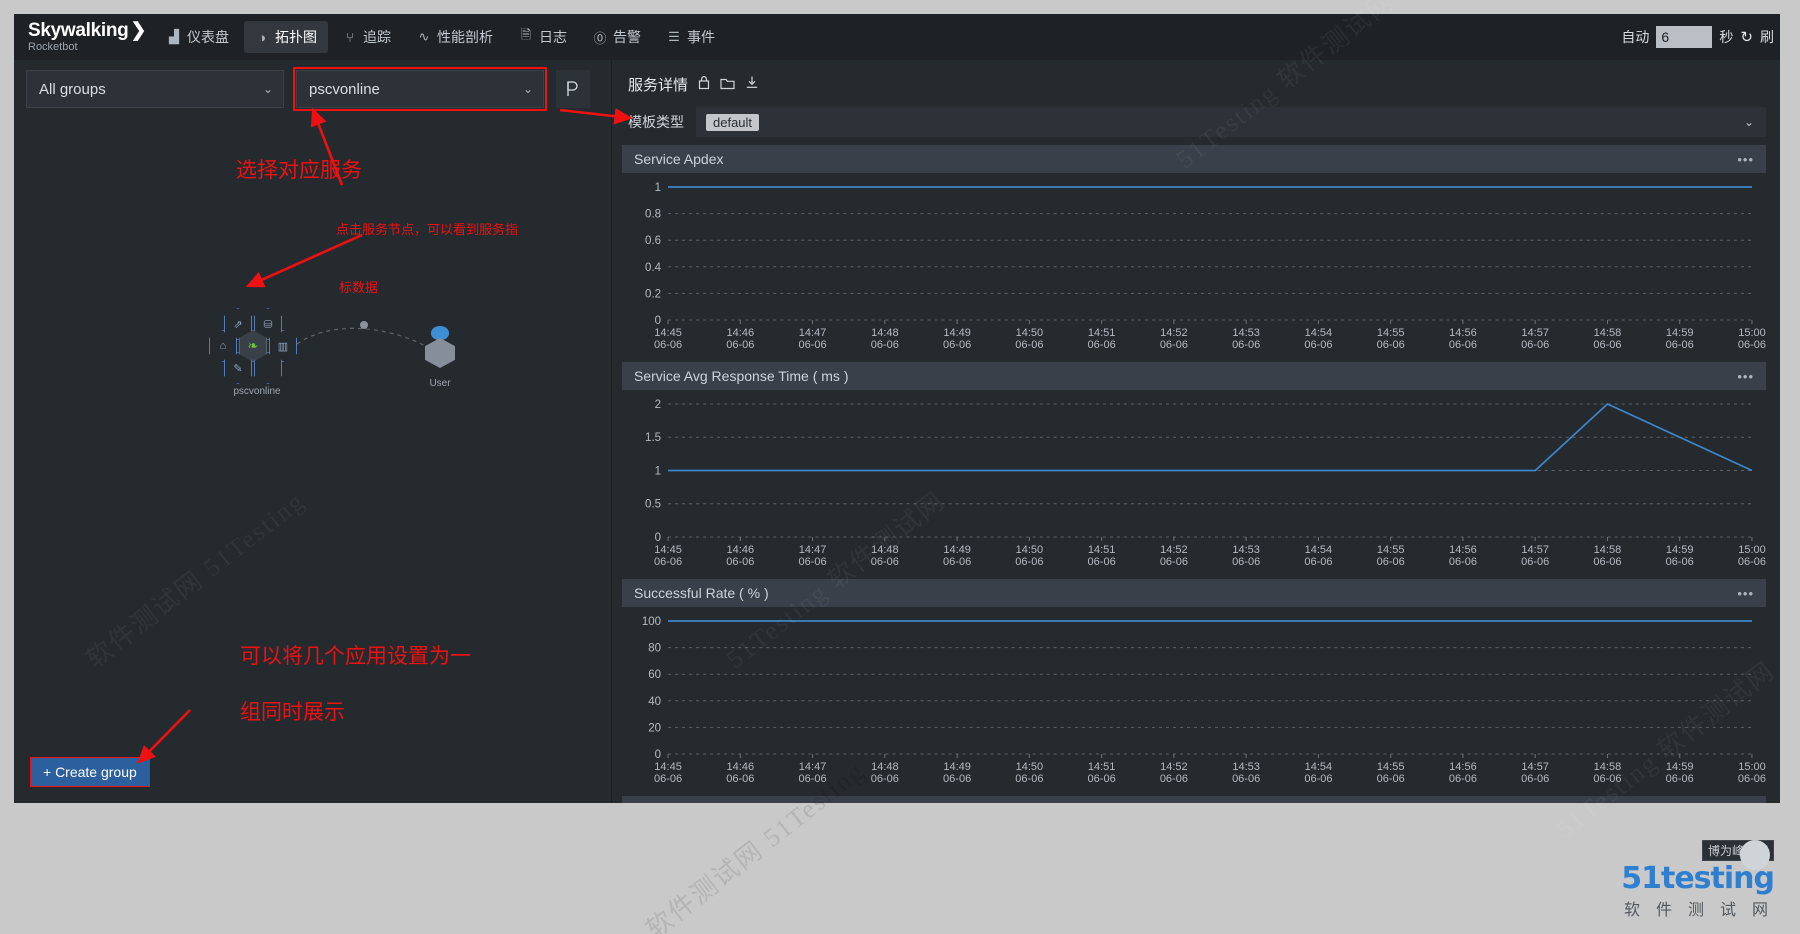 The width and height of the screenshot is (1800, 934). Describe the element at coordinates (543, 37) in the screenshot. I see `nav-item-4: 🗎 日志` at that location.